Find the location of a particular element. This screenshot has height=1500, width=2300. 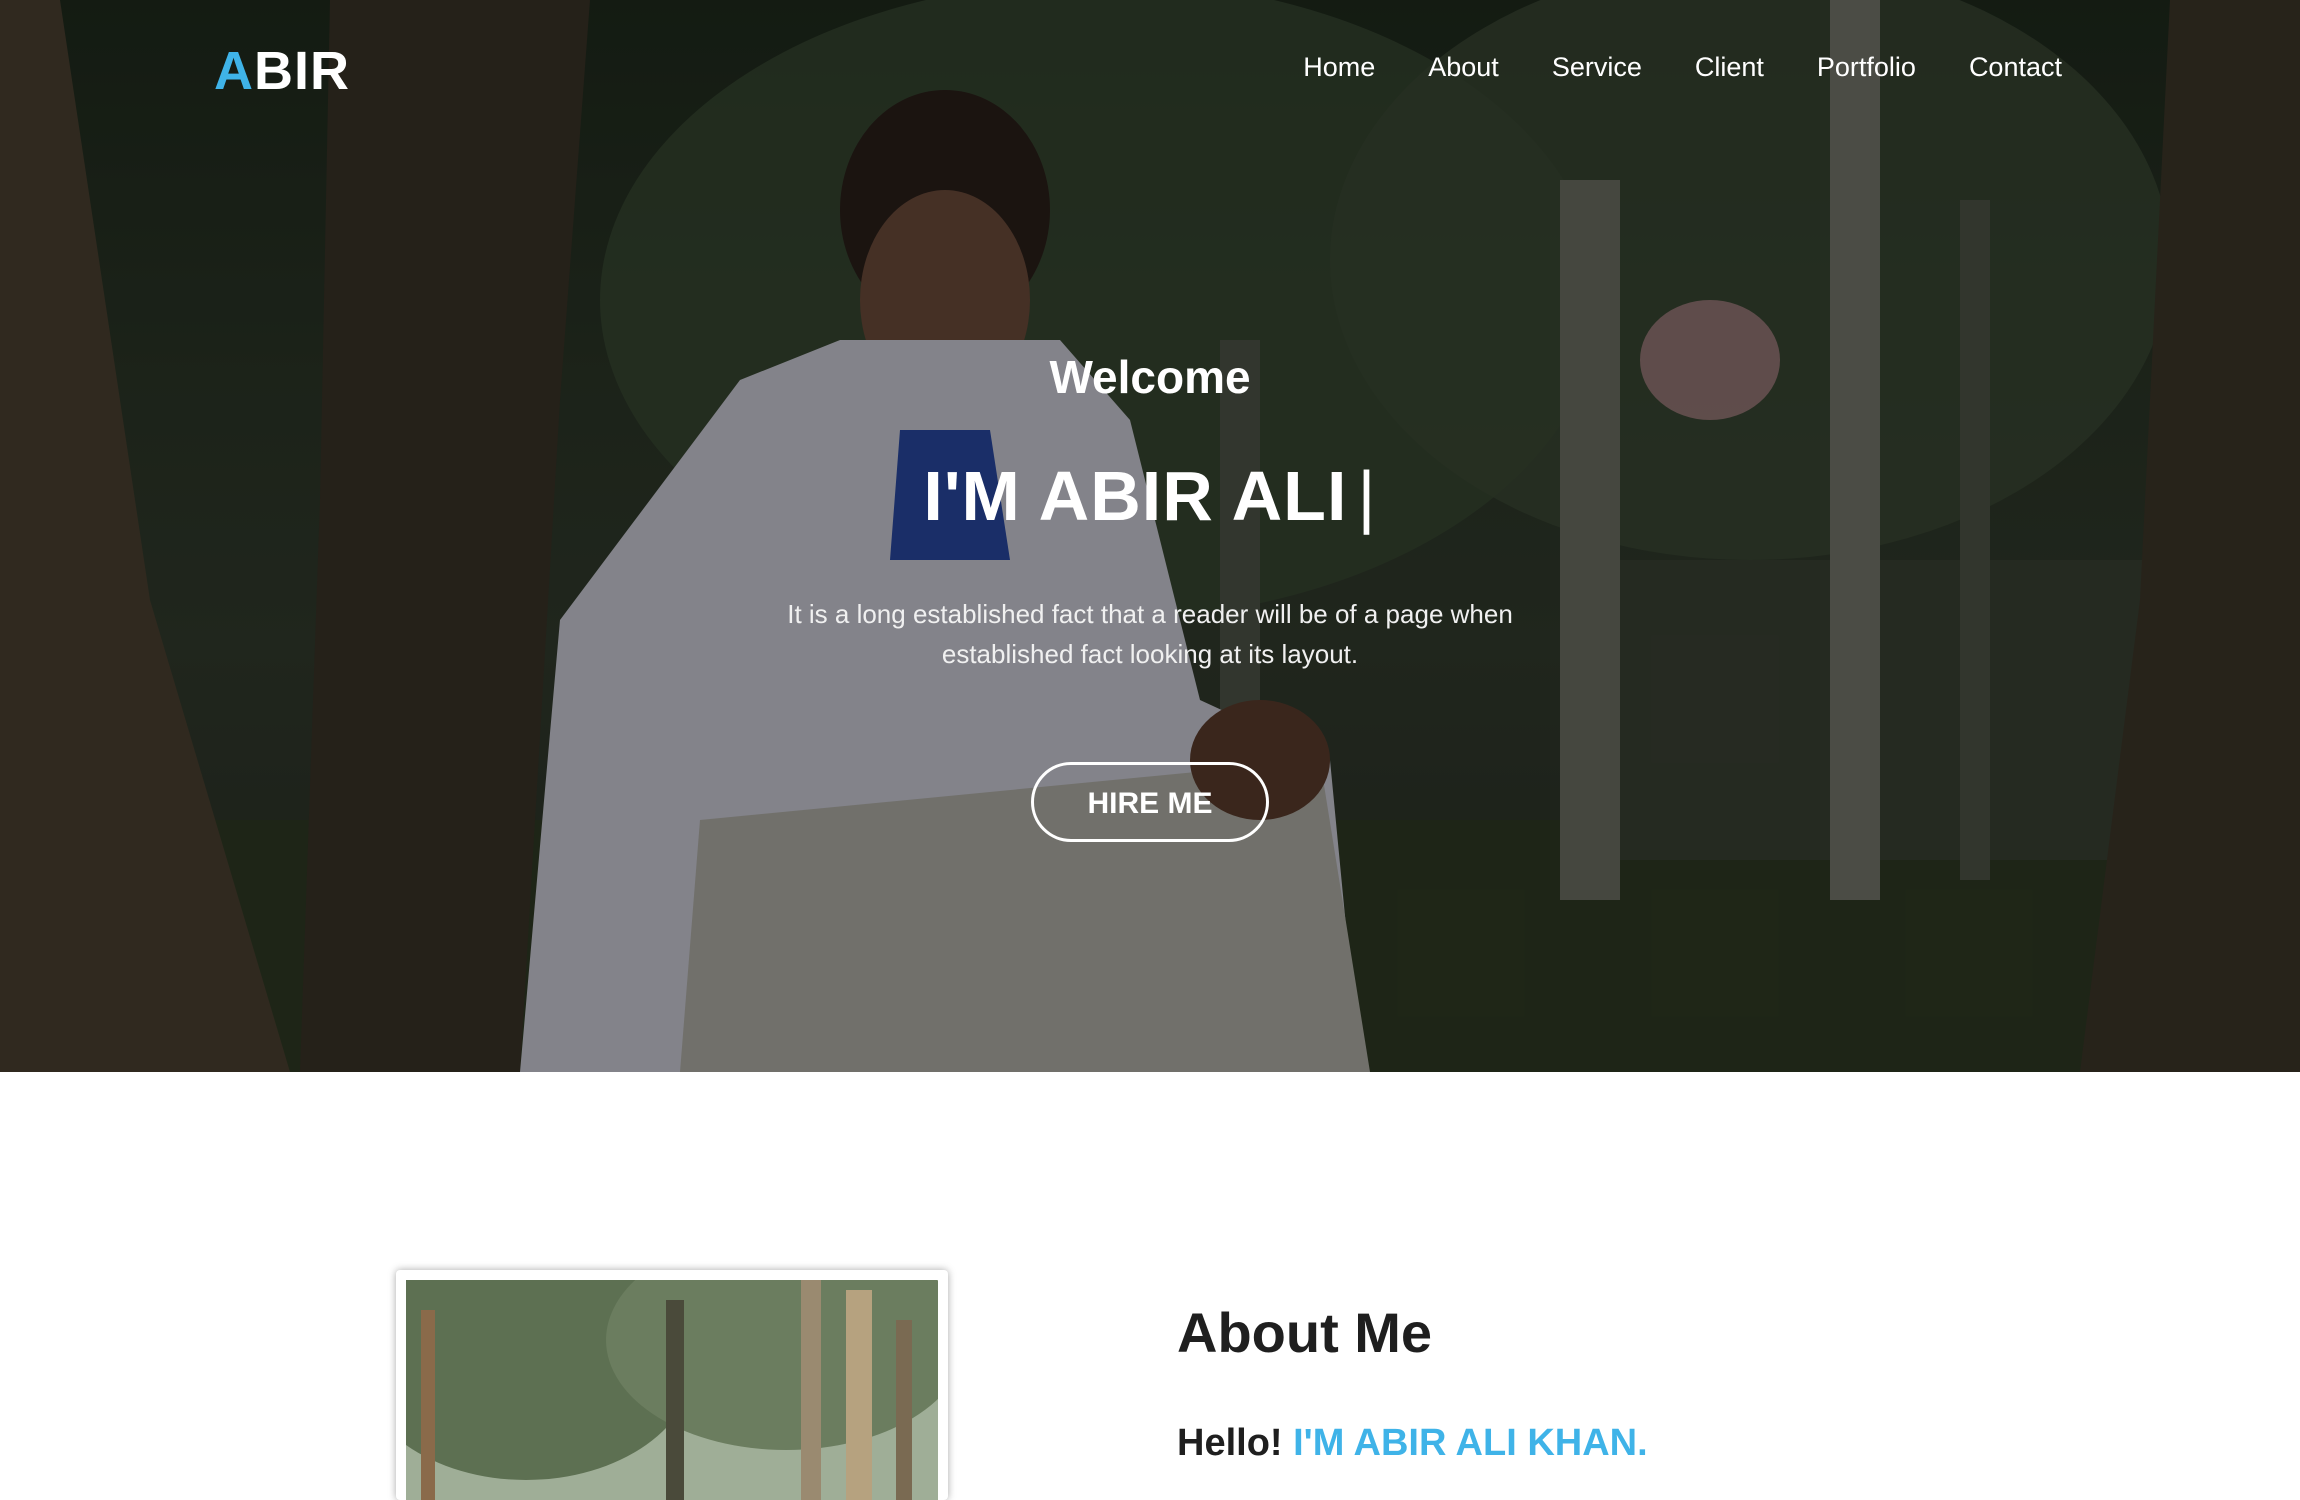

about-name: I'M ABIR ALI KHAN. is located at coordinates (1470, 1443).